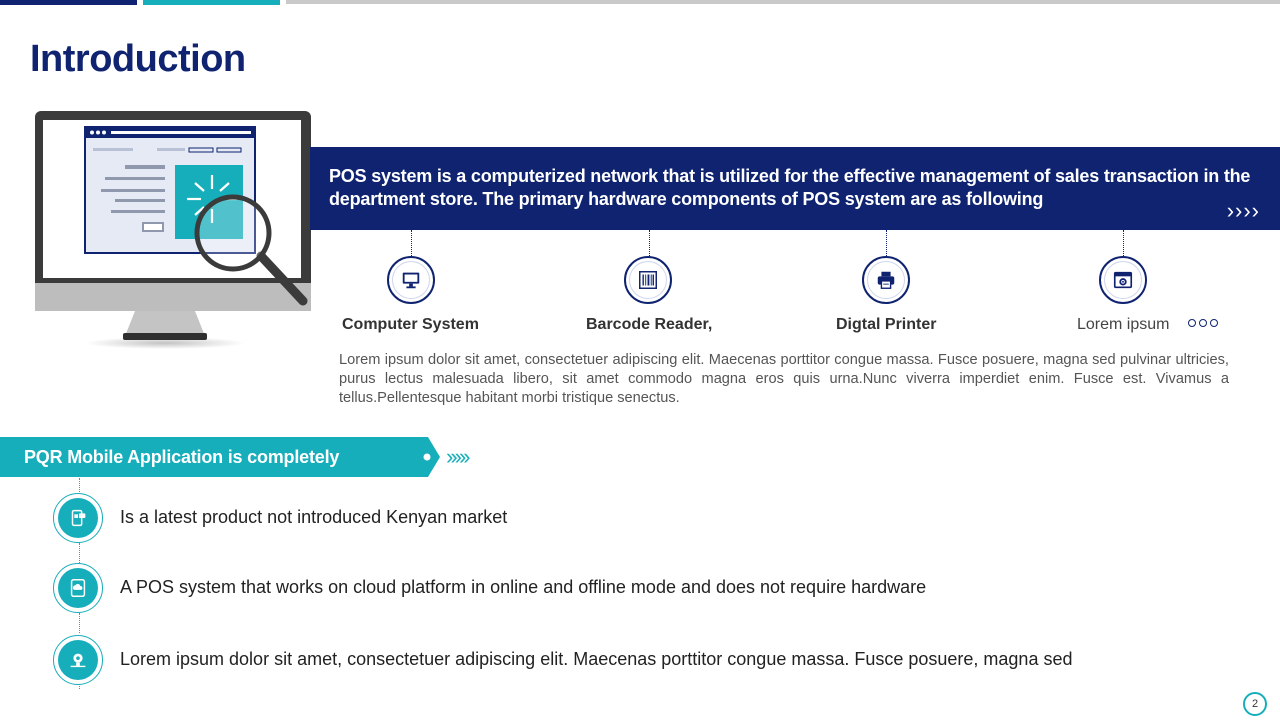  What do you see at coordinates (173, 230) in the screenshot?
I see `monitor-magnifier-illustration` at bounding box center [173, 230].